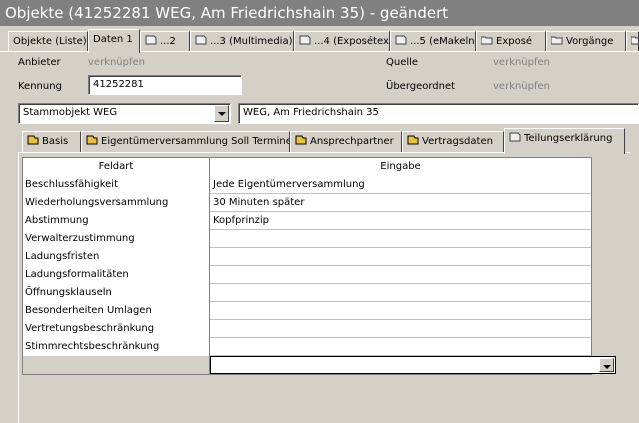 This screenshot has width=639, height=423. I want to click on tab-vorgaenge: Vorgänge, so click(586, 41).